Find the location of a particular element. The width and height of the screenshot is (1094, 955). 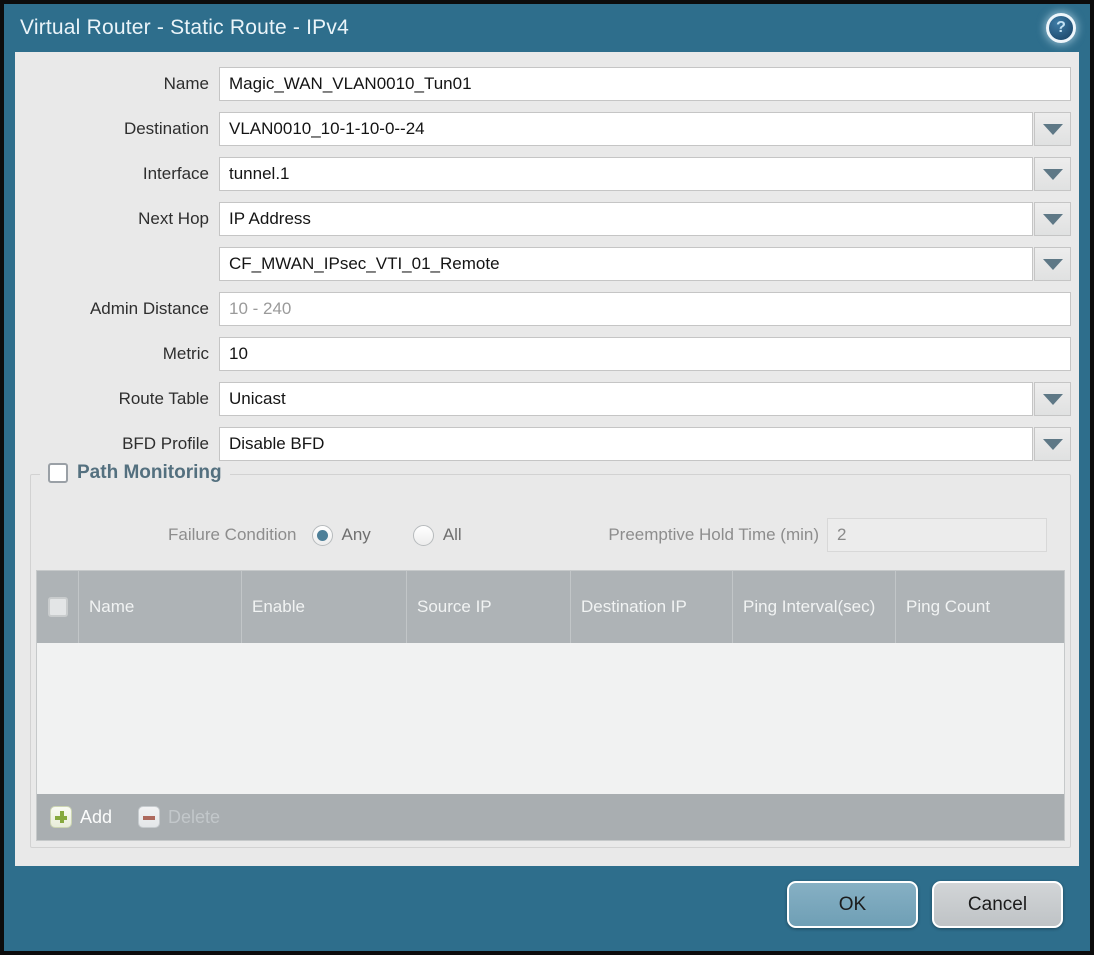

column-header-enable: Enable is located at coordinates (324, 607).